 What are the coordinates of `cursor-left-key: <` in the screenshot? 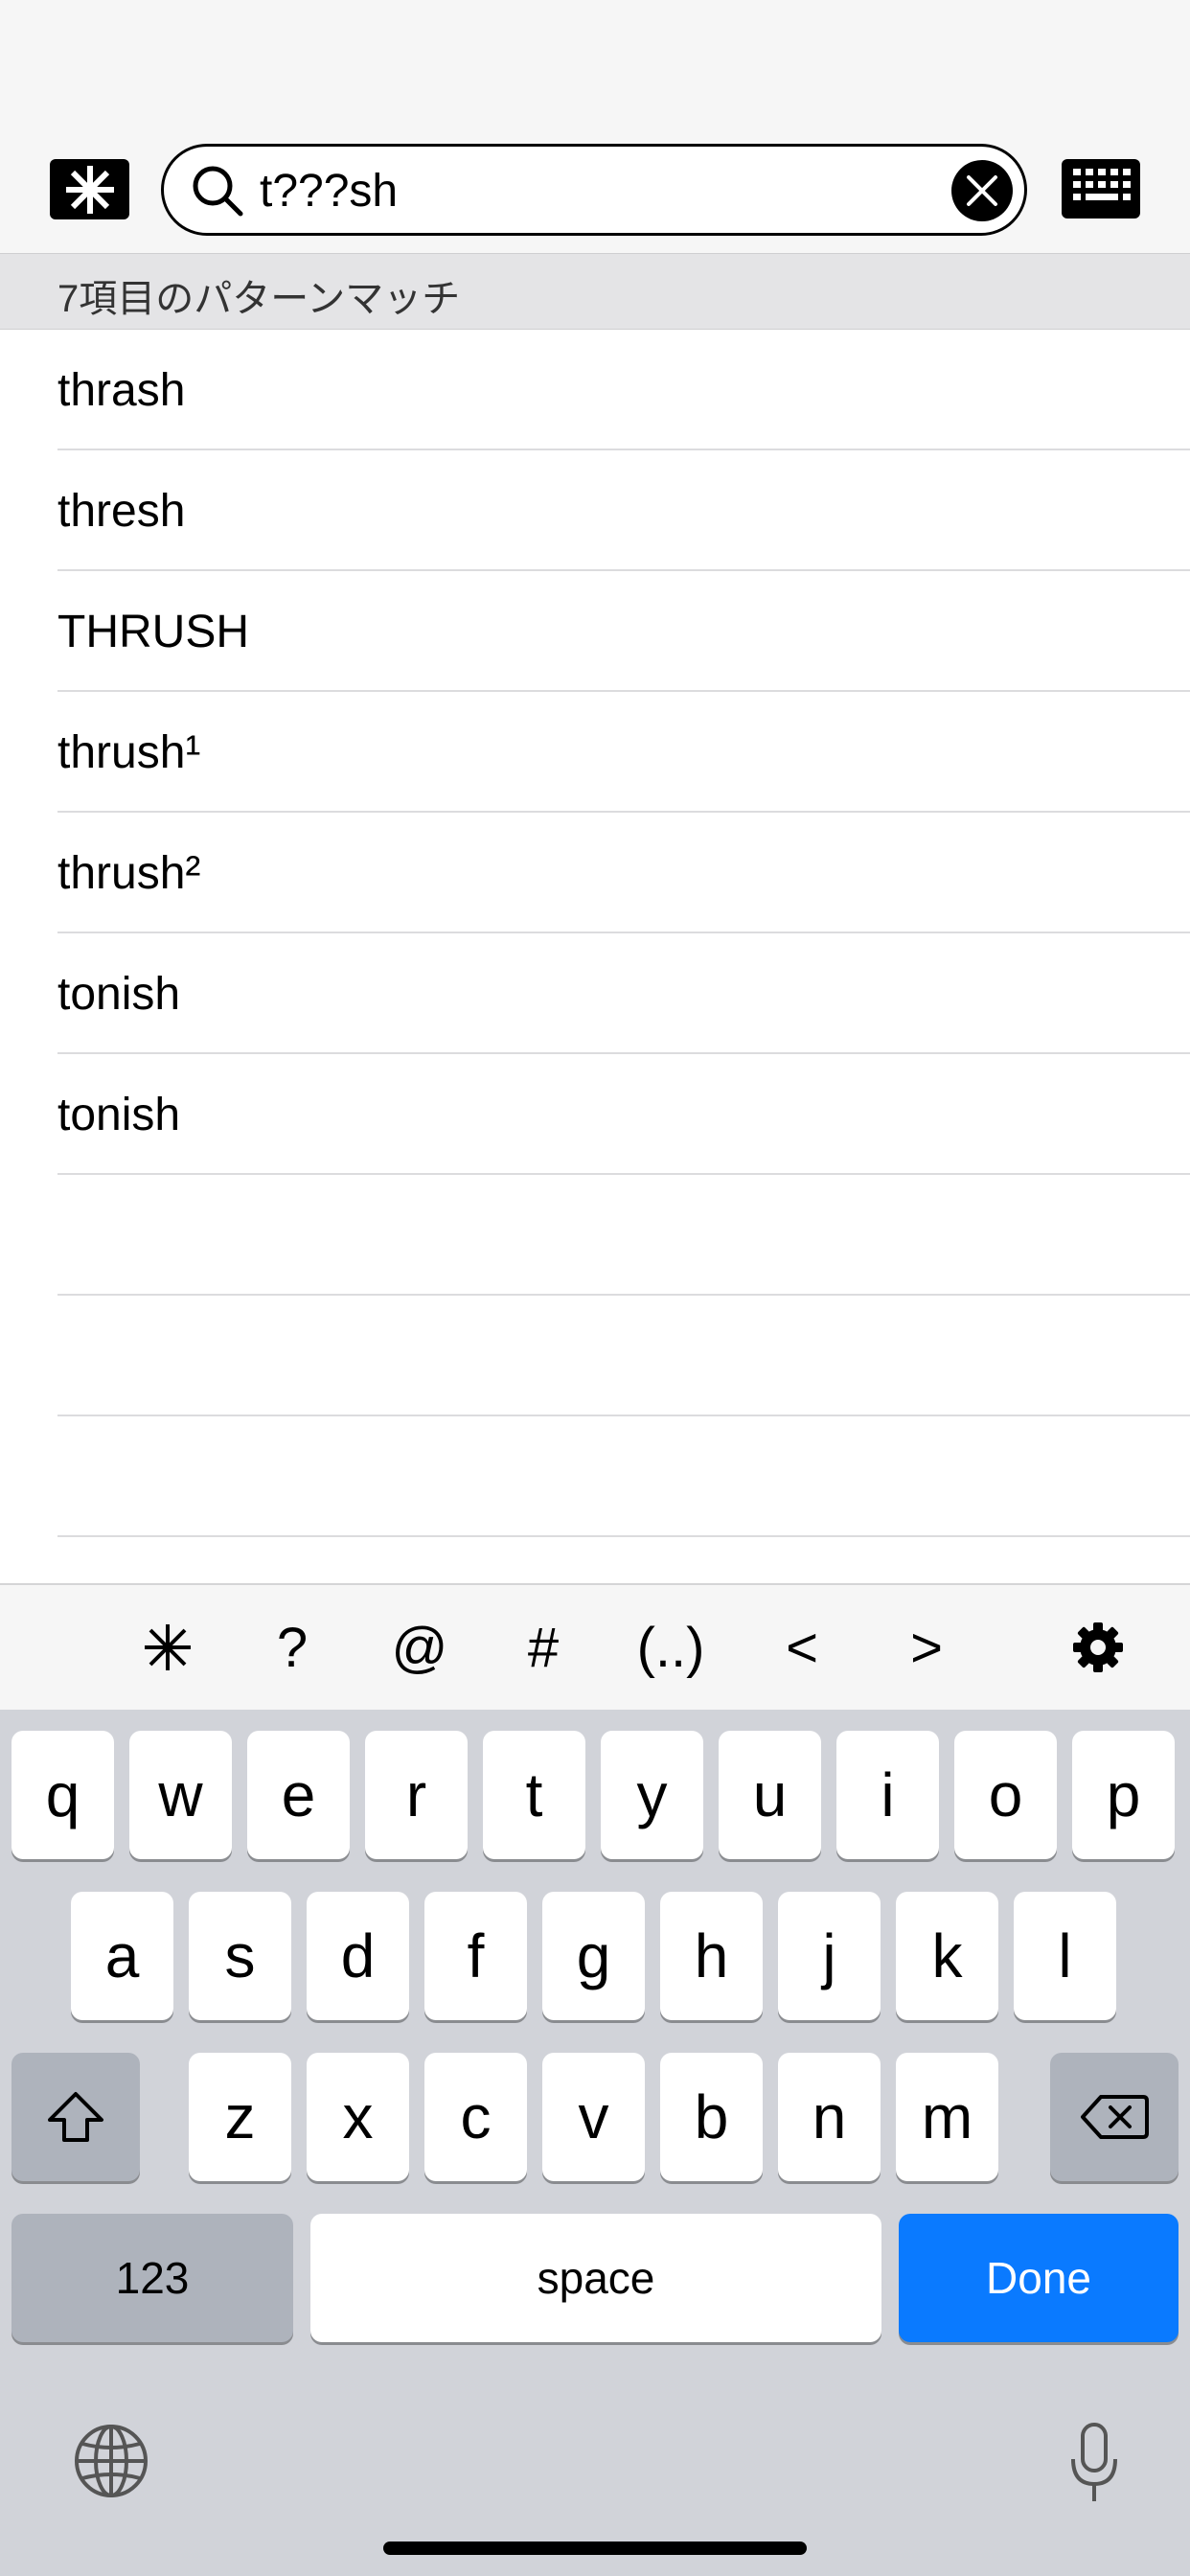 It's located at (802, 1647).